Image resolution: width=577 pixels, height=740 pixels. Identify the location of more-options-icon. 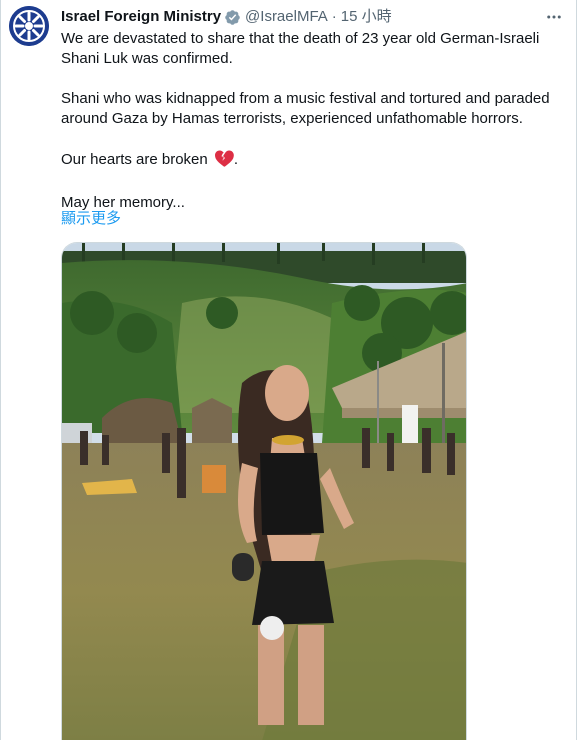
(554, 17).